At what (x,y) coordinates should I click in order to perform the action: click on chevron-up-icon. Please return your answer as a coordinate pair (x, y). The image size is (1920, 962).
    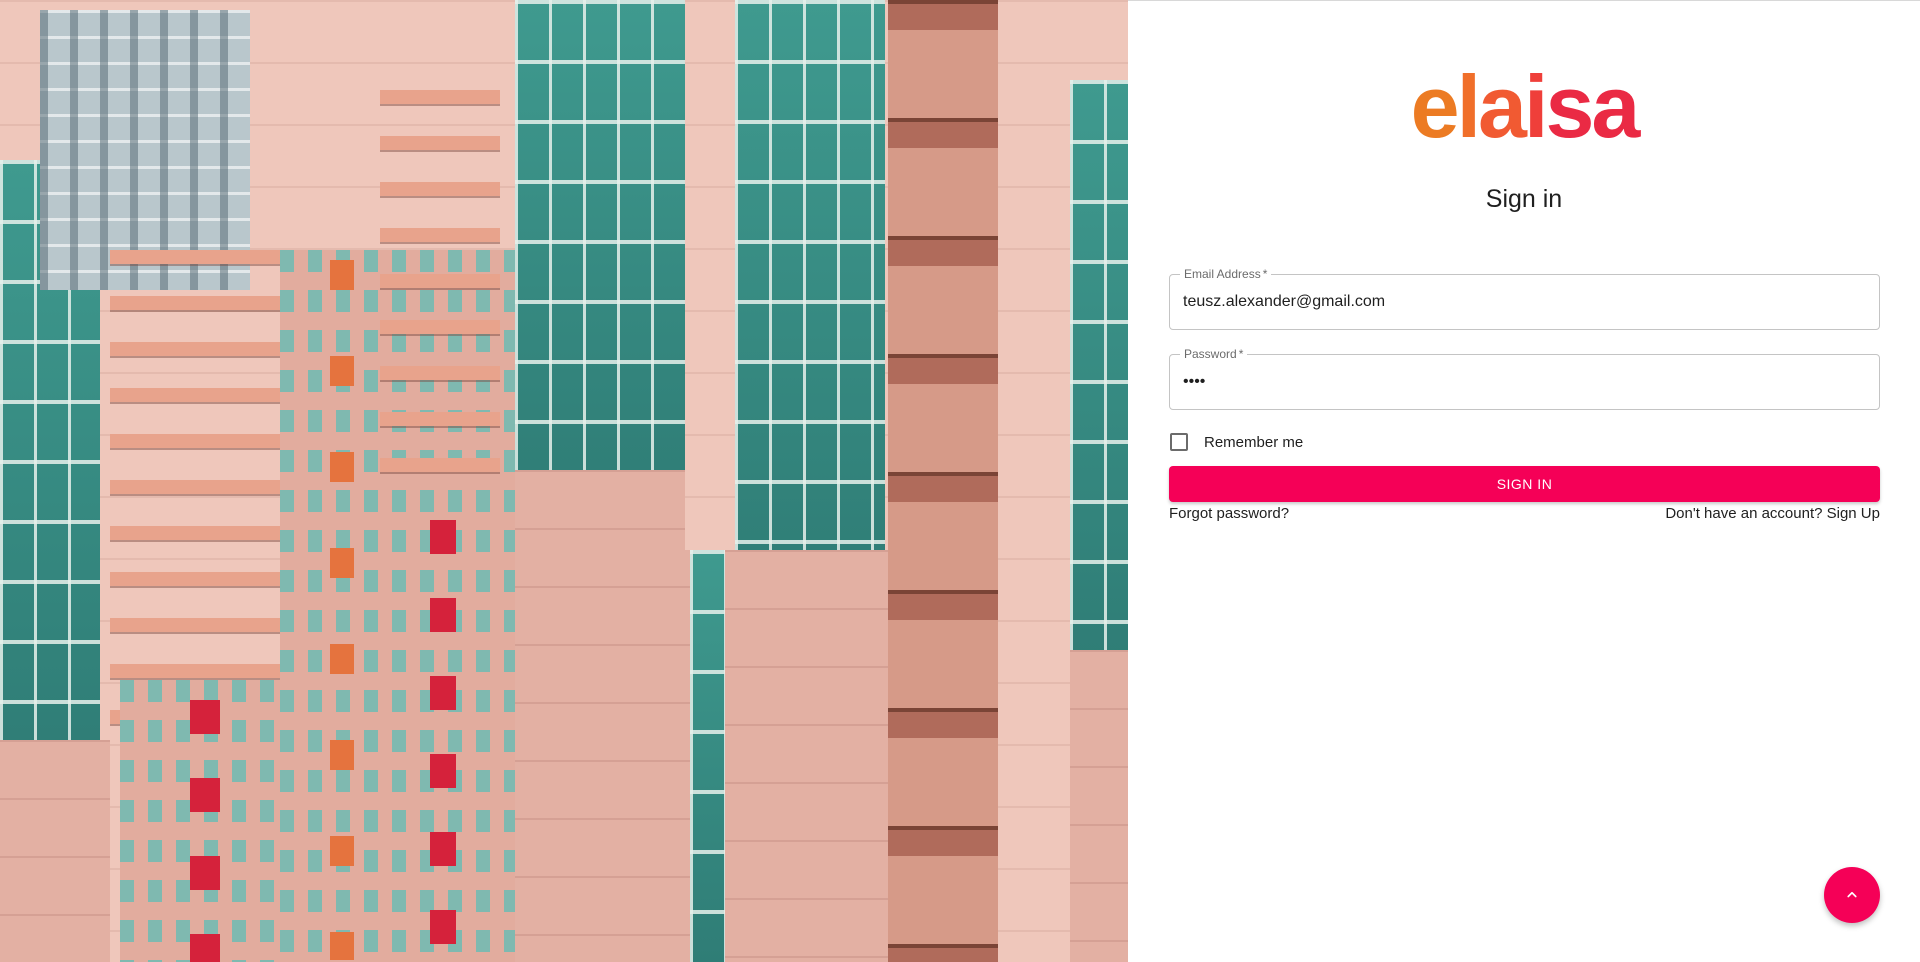
    Looking at the image, I should click on (1852, 895).